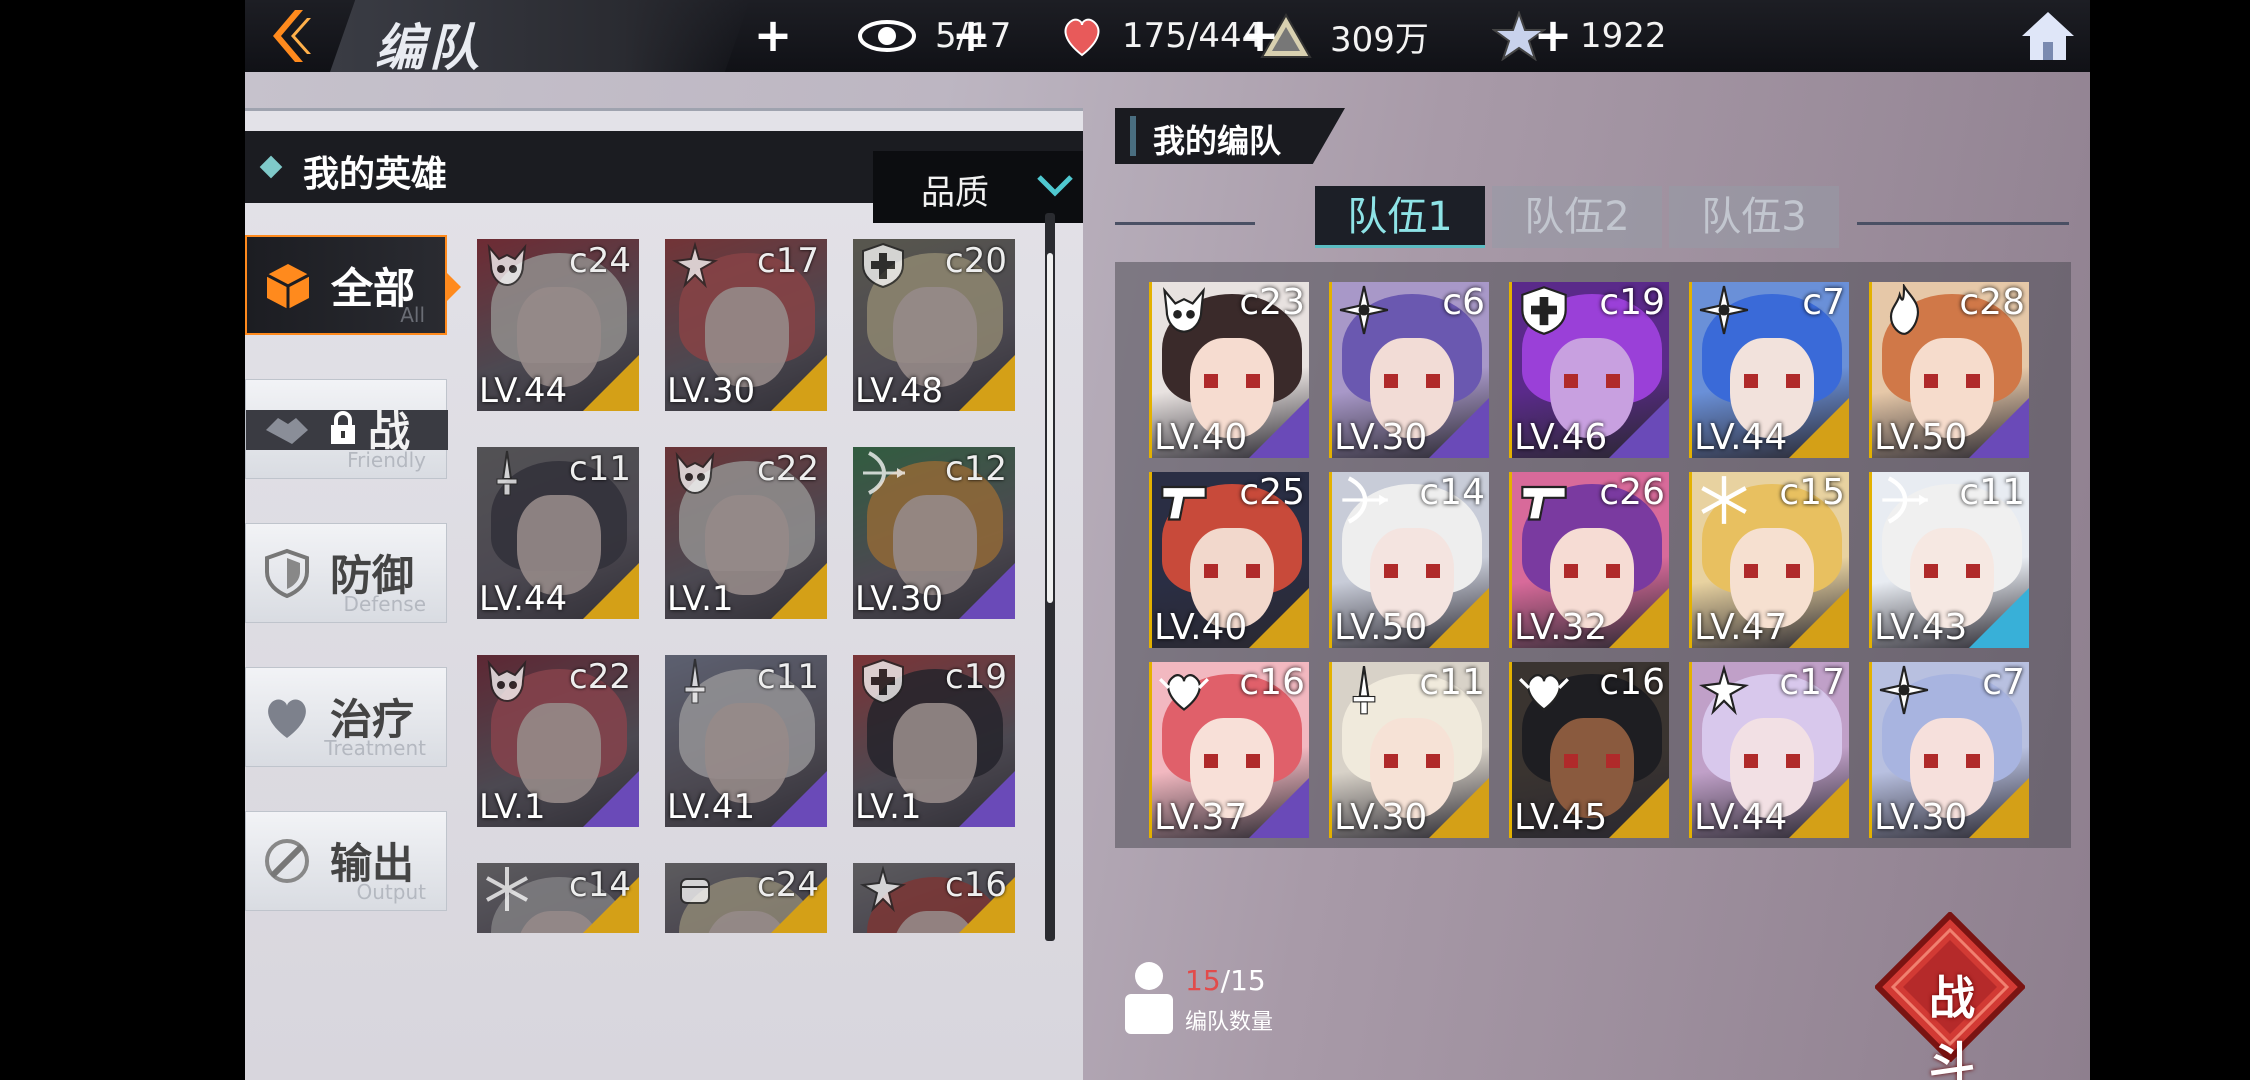 Image resolution: width=2250 pixels, height=1080 pixels. What do you see at coordinates (353, 285) in the screenshot?
I see `filter-all-button: 全部 All` at bounding box center [353, 285].